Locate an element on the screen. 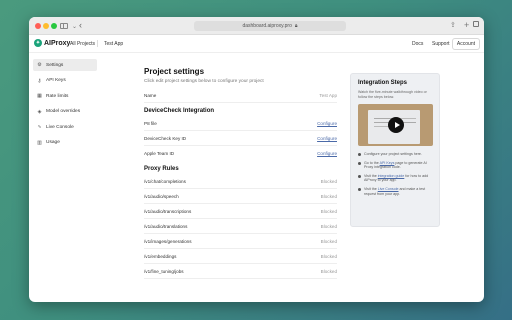  layers-icon: ◈ is located at coordinates (39, 111).